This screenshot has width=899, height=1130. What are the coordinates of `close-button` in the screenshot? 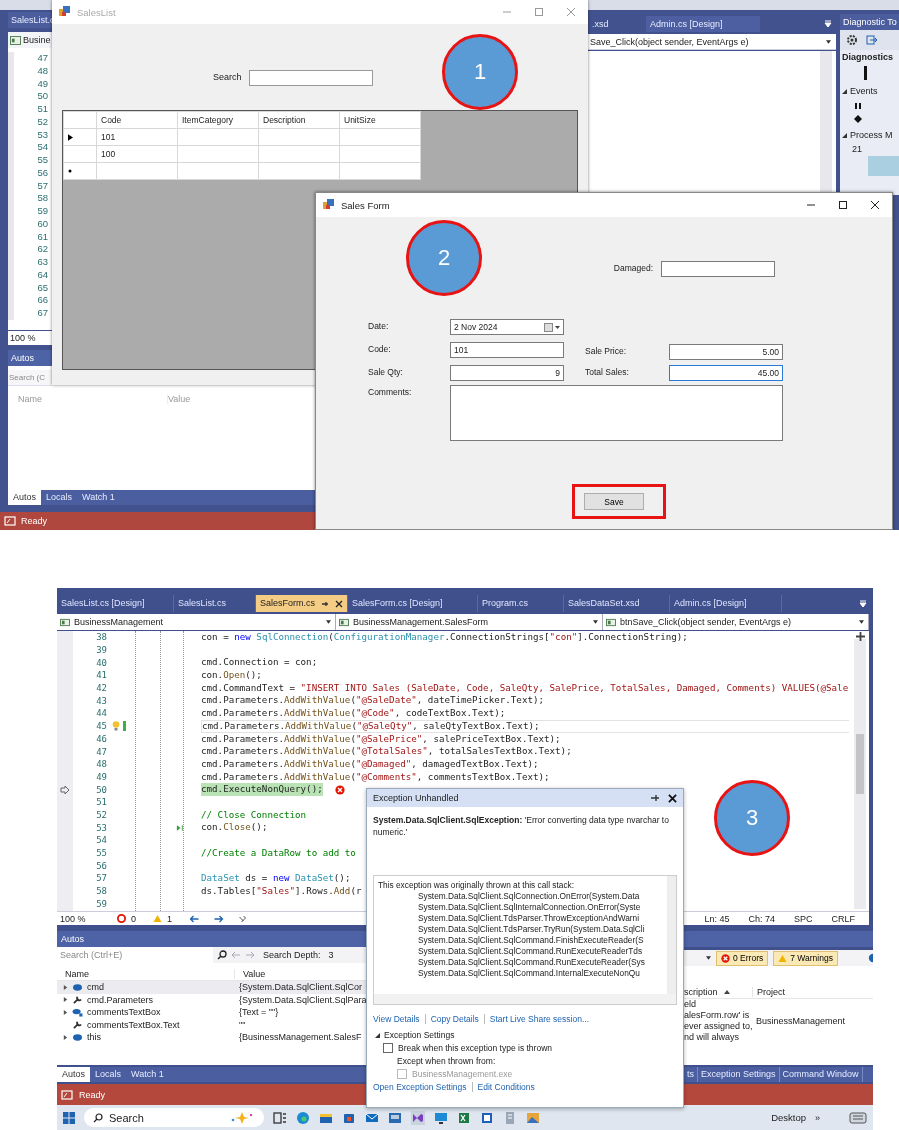 It's located at (875, 205).